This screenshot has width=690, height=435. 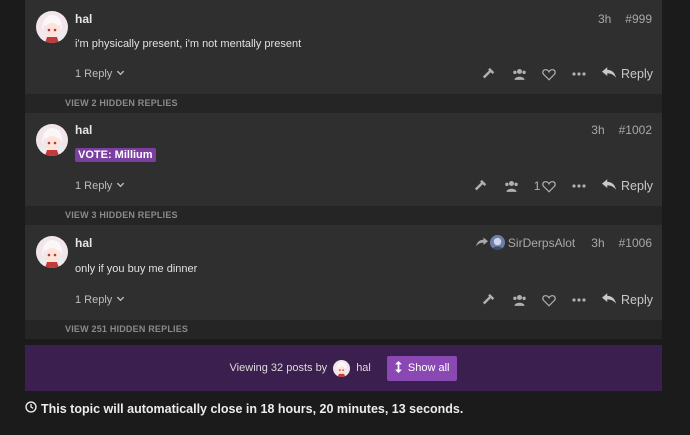 I want to click on show-all-button: Show all, so click(x=422, y=368).